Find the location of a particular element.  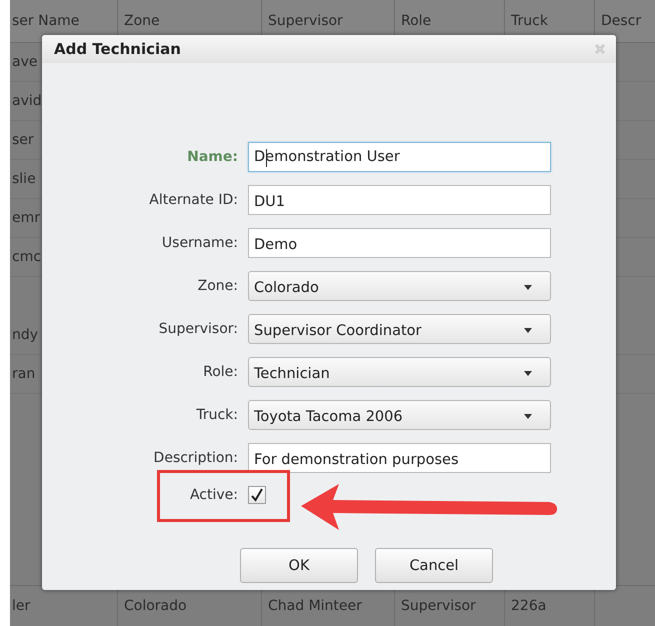

text-field: DU1 is located at coordinates (399, 200).